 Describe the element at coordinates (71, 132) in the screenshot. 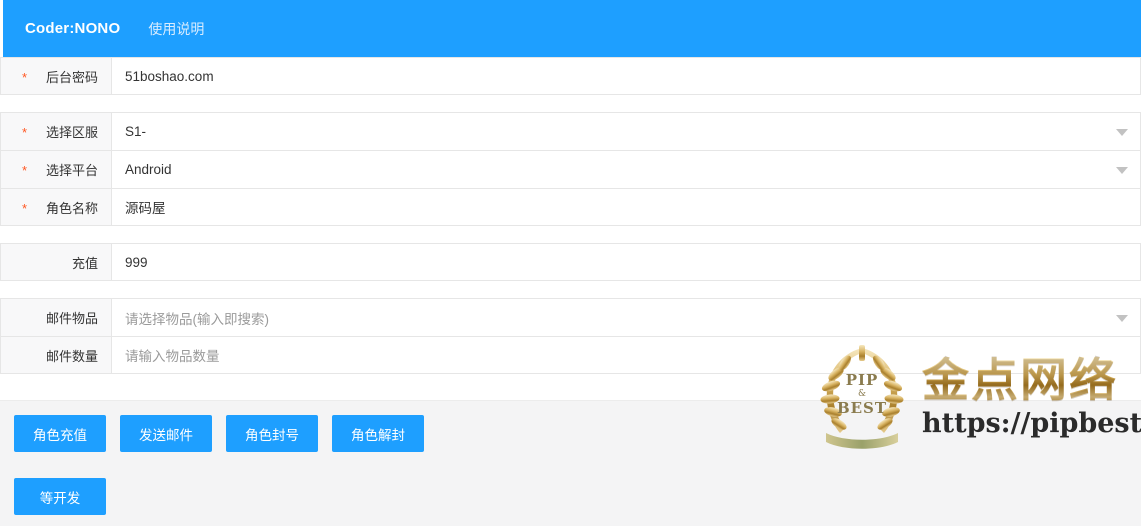

I see `field-label-text: 选择区服` at that location.